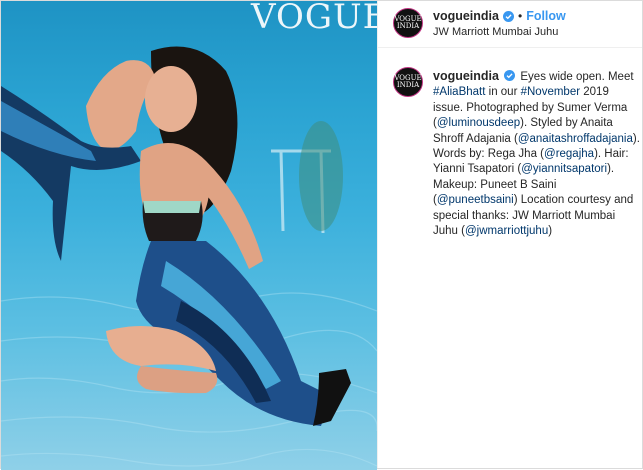 The image size is (643, 470). Describe the element at coordinates (569, 154) in the screenshot. I see `mention-link: @regajha` at that location.